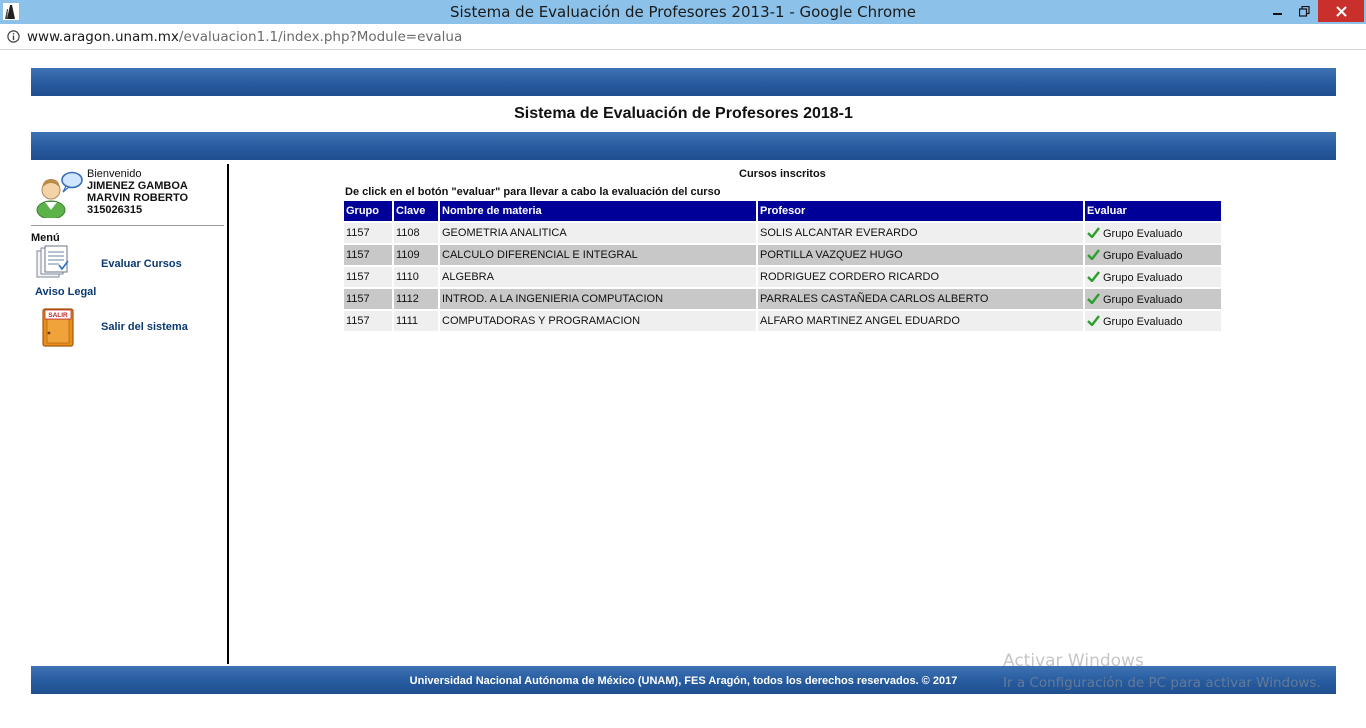 The image size is (1366, 728). Describe the element at coordinates (59, 194) in the screenshot. I see `user-avatar-icon` at that location.